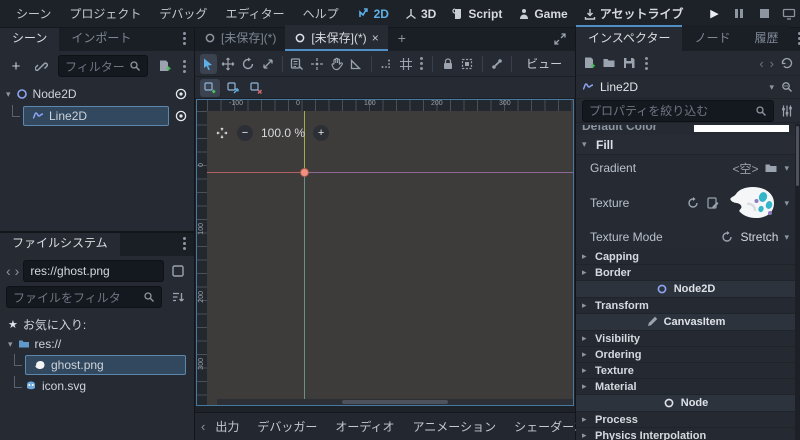 The width and height of the screenshot is (800, 440). I want to click on group-texture: ▸ Texture, so click(685, 371).